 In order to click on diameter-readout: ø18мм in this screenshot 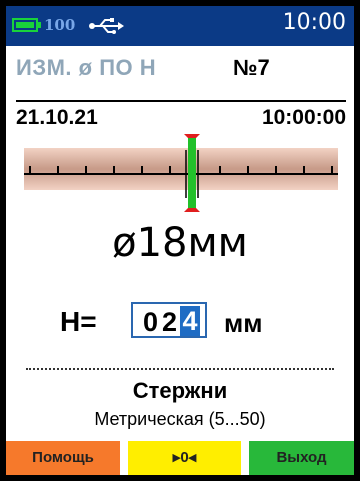, I will do `click(180, 243)`.